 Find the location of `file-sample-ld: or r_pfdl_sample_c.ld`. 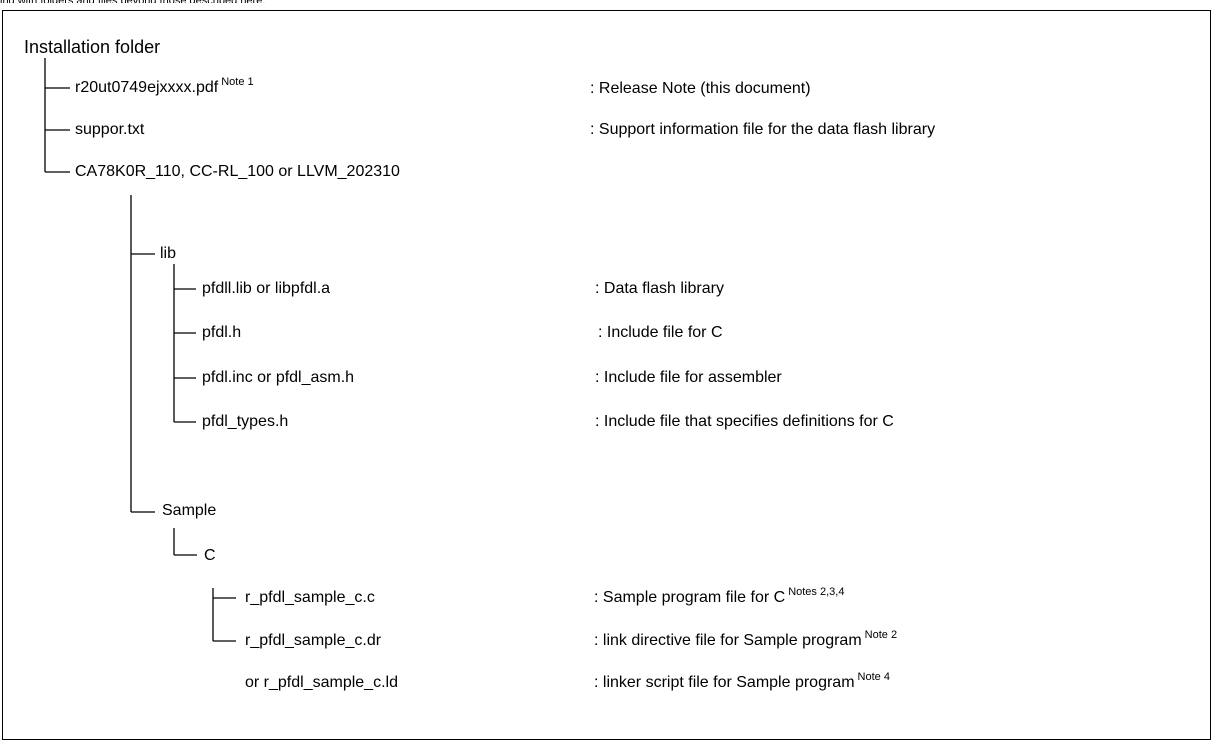

file-sample-ld: or r_pfdl_sample_c.ld is located at coordinates (321, 682).